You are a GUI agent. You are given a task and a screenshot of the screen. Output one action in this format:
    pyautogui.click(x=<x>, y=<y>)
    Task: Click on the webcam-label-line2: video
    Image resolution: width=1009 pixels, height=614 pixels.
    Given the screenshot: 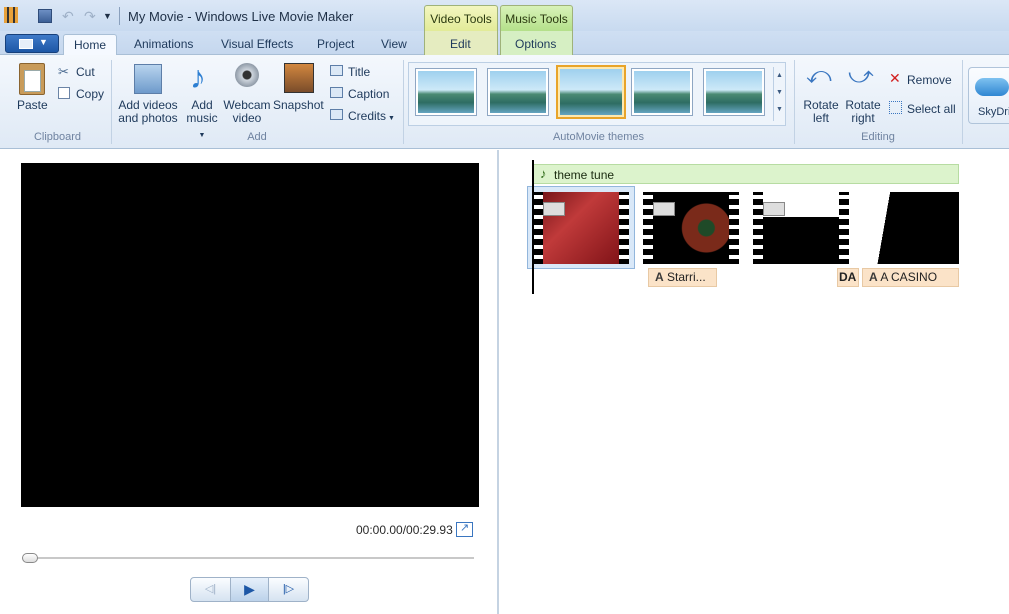 What is the action you would take?
    pyautogui.click(x=247, y=118)
    